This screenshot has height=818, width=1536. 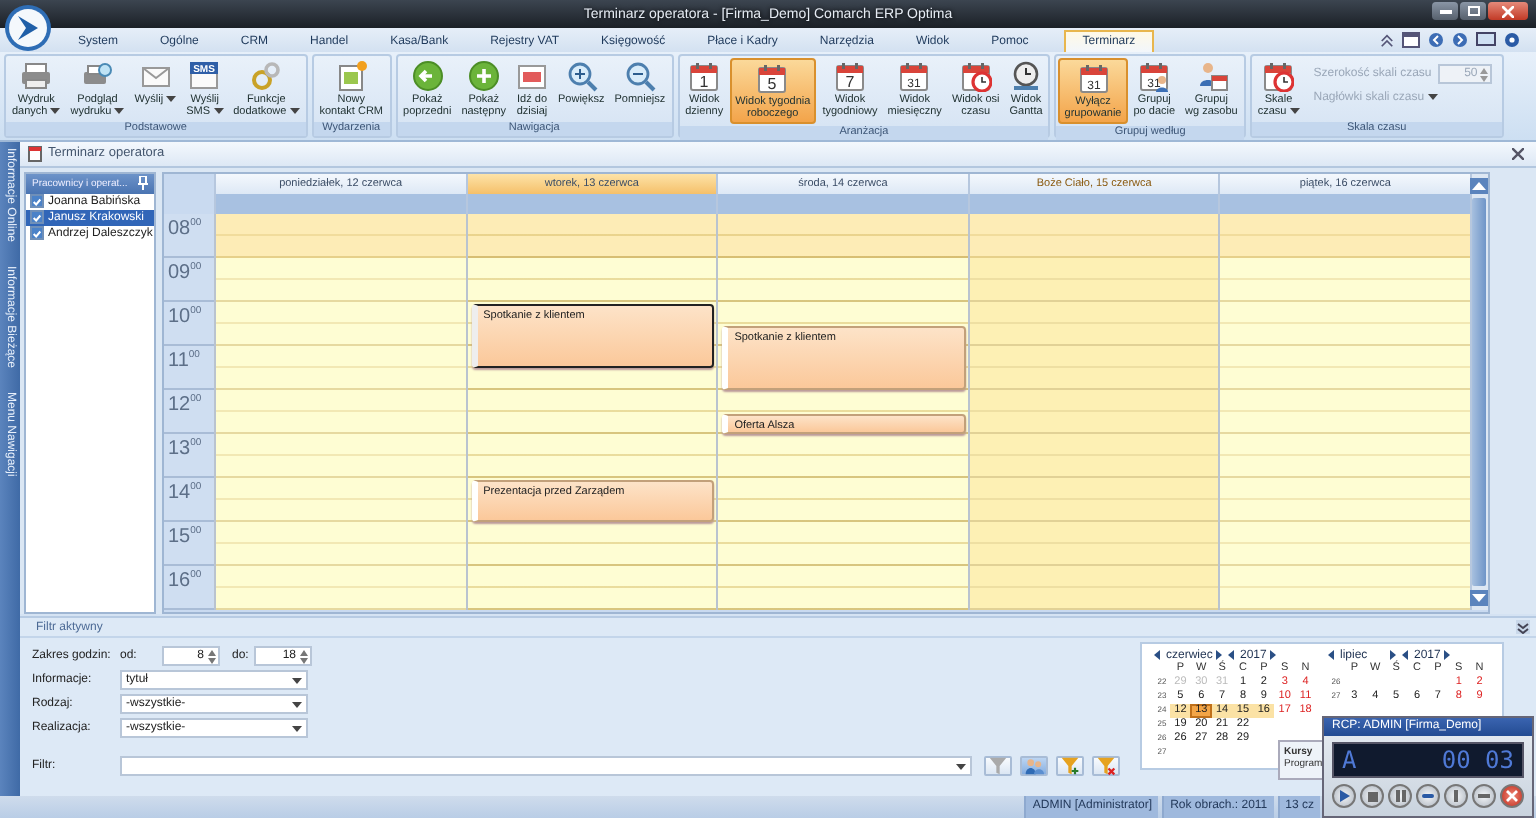 What do you see at coordinates (185, 229) in the screenshot?
I see `hour-label: 08$^{00}$` at bounding box center [185, 229].